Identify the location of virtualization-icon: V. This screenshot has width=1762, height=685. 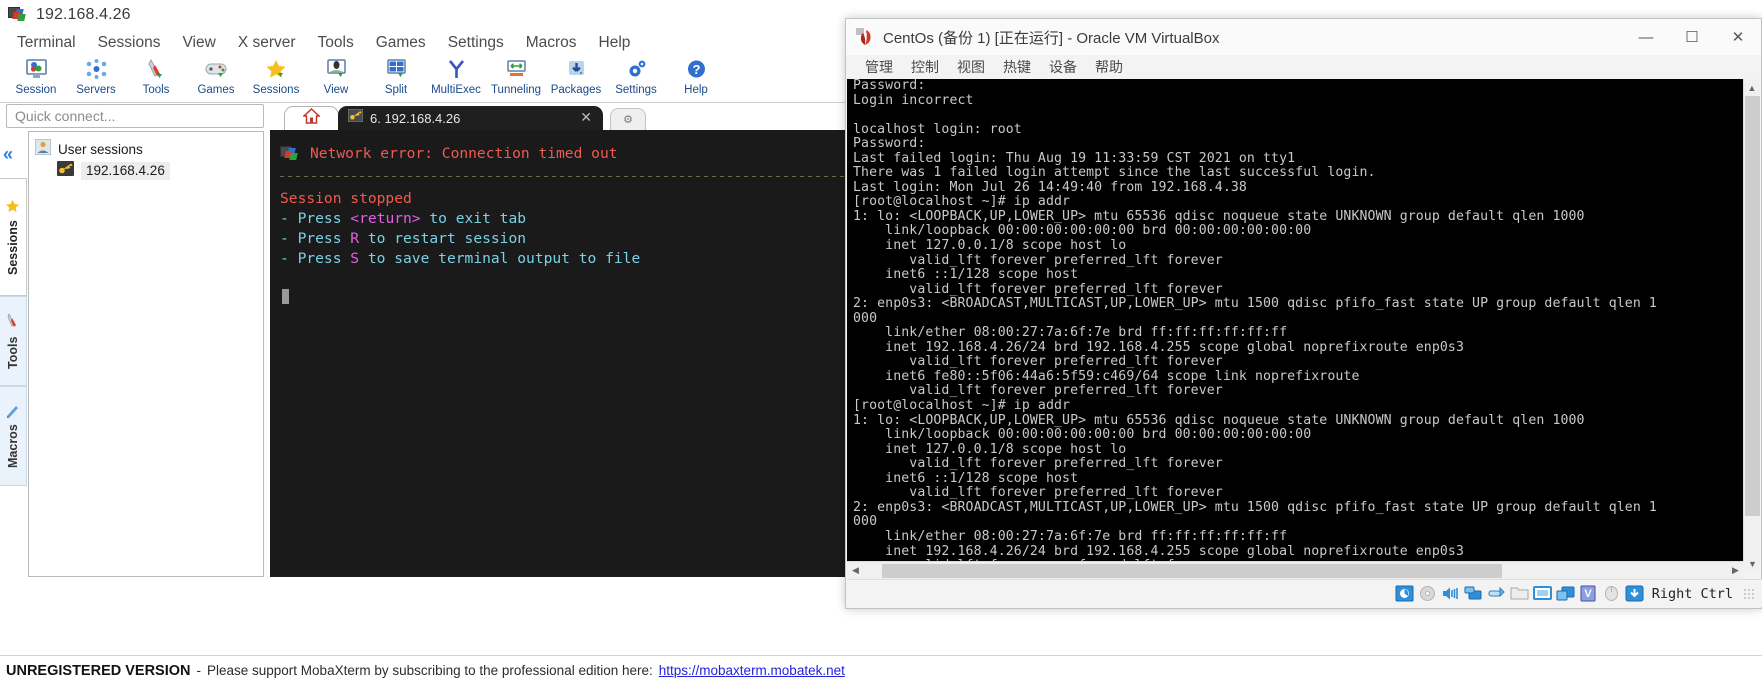
(1588, 593).